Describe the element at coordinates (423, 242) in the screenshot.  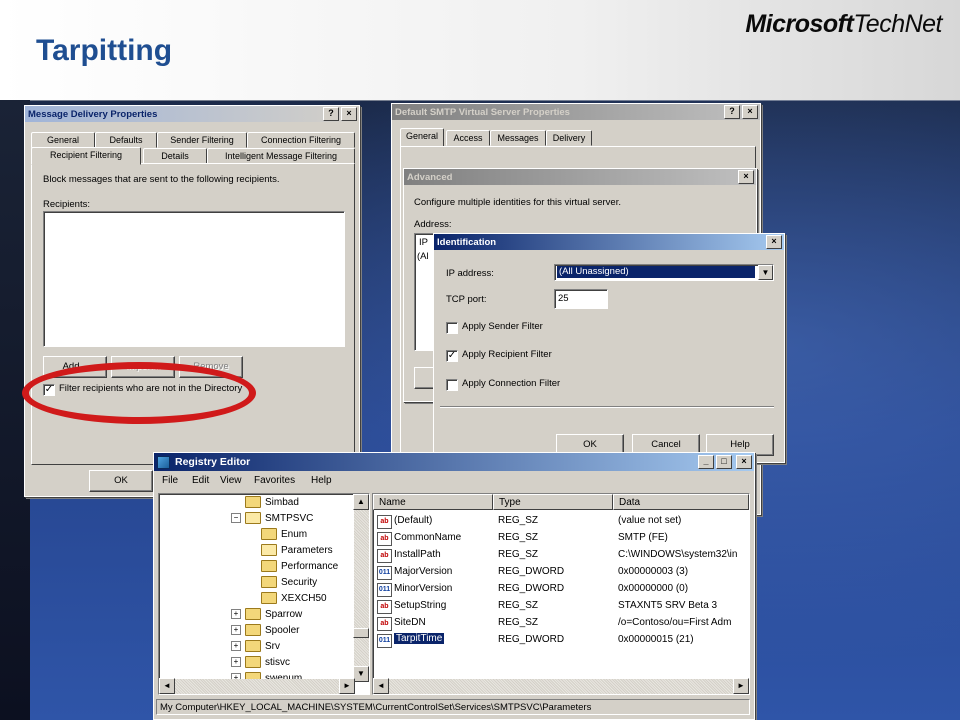
I see `address-column-ip: IP` at that location.